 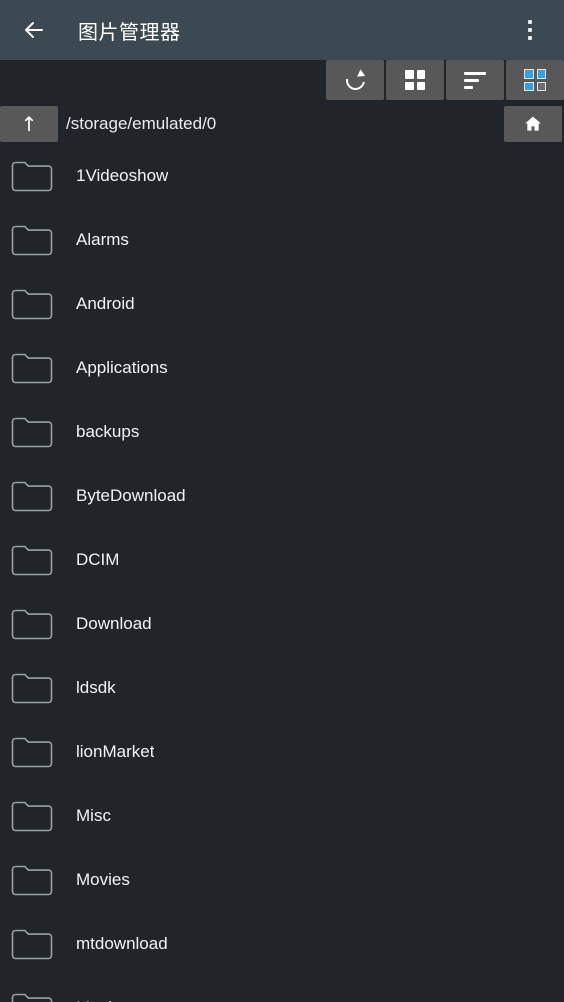 I want to click on refresh-button, so click(x=355, y=80).